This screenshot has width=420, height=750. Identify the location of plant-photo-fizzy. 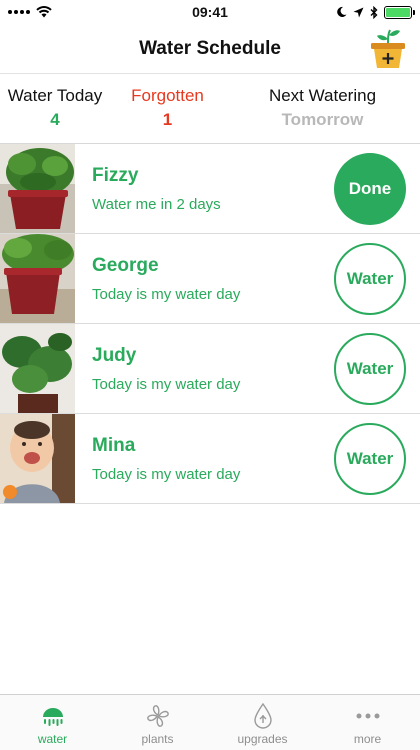
(37, 188).